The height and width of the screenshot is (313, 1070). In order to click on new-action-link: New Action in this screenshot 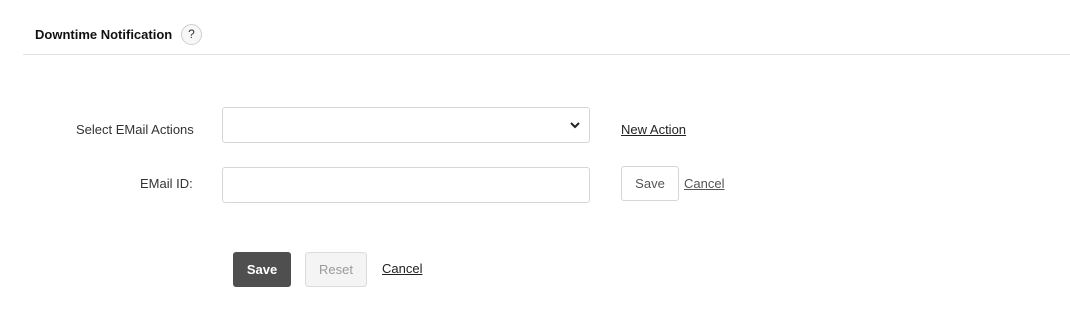, I will do `click(653, 129)`.